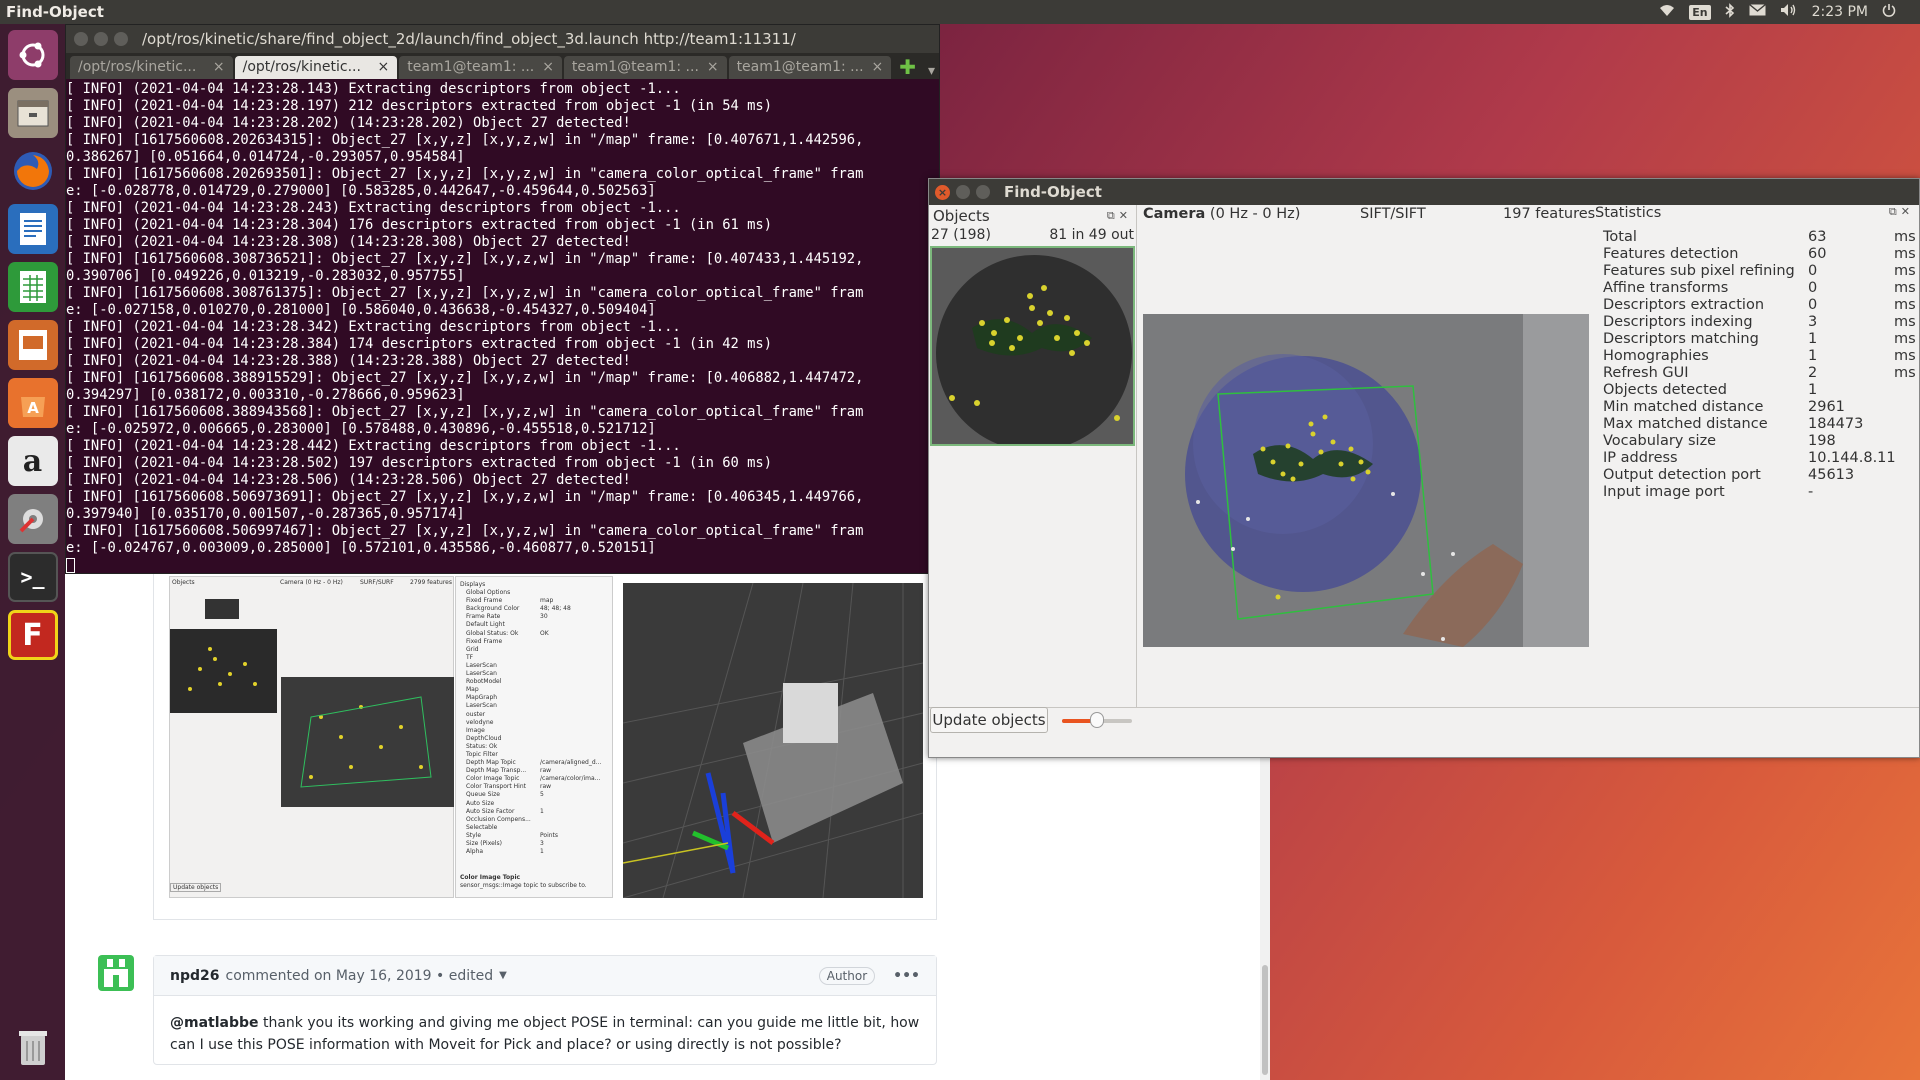  What do you see at coordinates (484, 843) in the screenshot?
I see `rviz-display-name: Size (Pixels)` at bounding box center [484, 843].